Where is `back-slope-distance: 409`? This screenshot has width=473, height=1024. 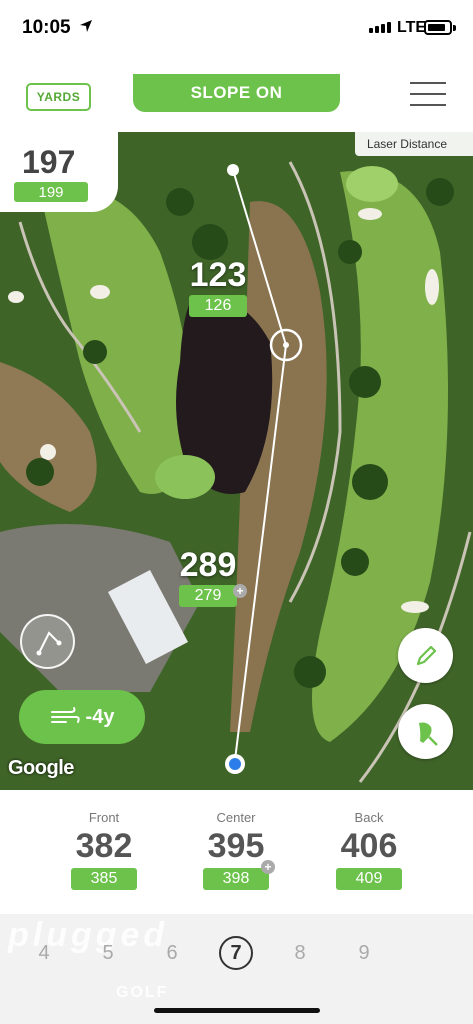
back-slope-distance: 409 is located at coordinates (369, 879).